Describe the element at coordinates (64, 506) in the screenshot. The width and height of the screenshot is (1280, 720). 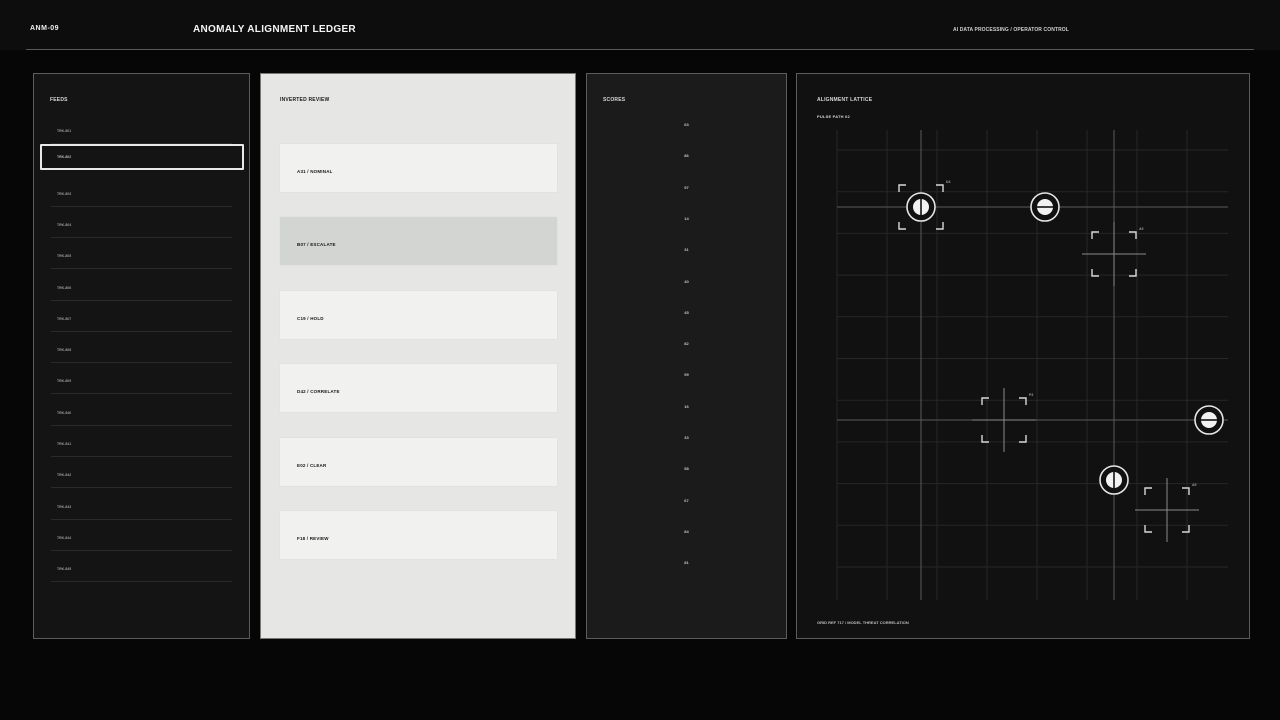
I see `feed-row-label: TRK-843` at that location.